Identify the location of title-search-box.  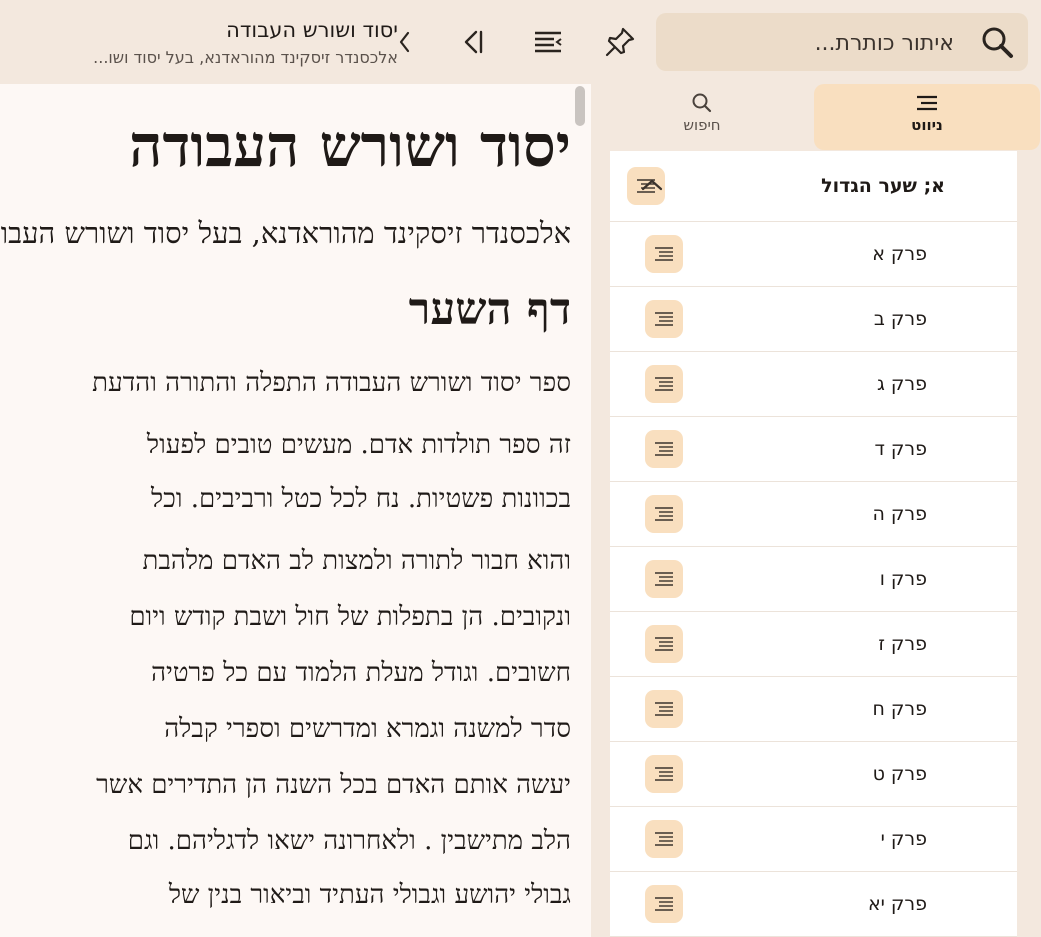
(842, 42).